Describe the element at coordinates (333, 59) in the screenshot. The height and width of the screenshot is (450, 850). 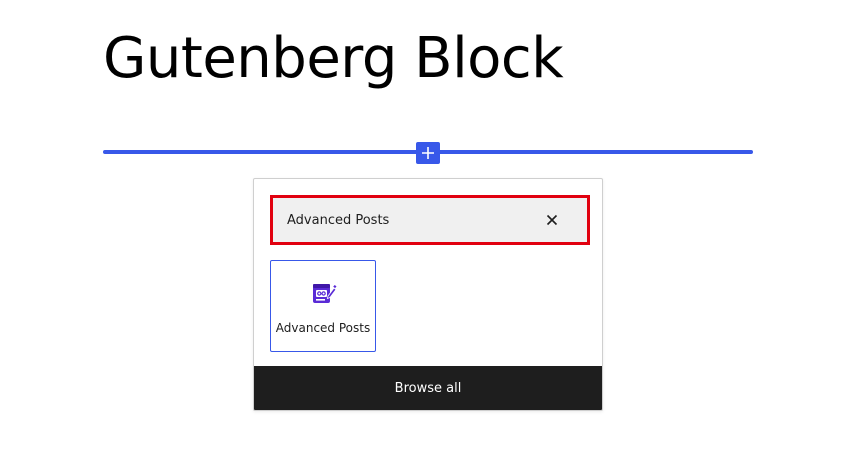
I see `page-title: Gutenberg Block` at that location.